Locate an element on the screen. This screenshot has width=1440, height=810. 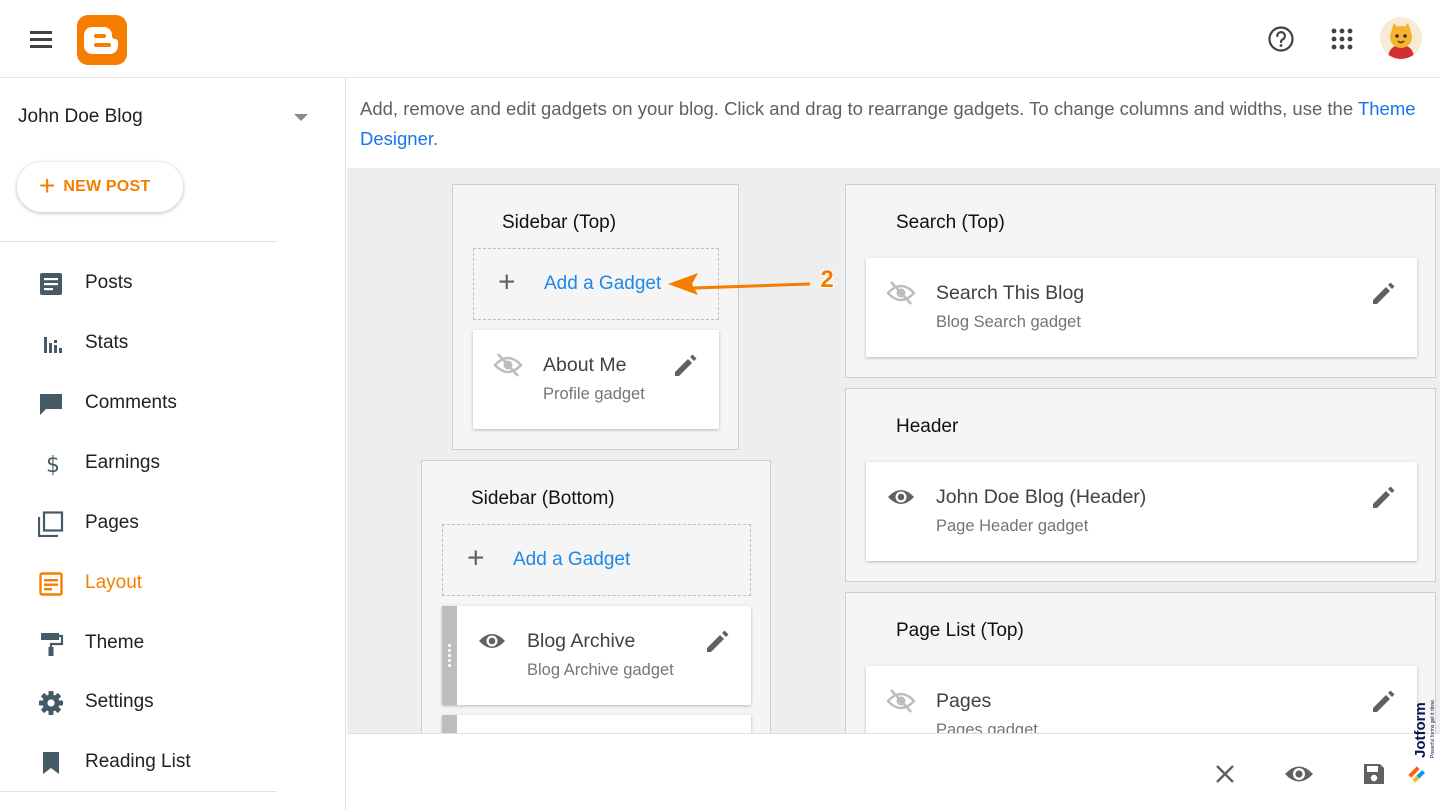
gadget-subtitle: Pages gadget is located at coordinates (987, 727).